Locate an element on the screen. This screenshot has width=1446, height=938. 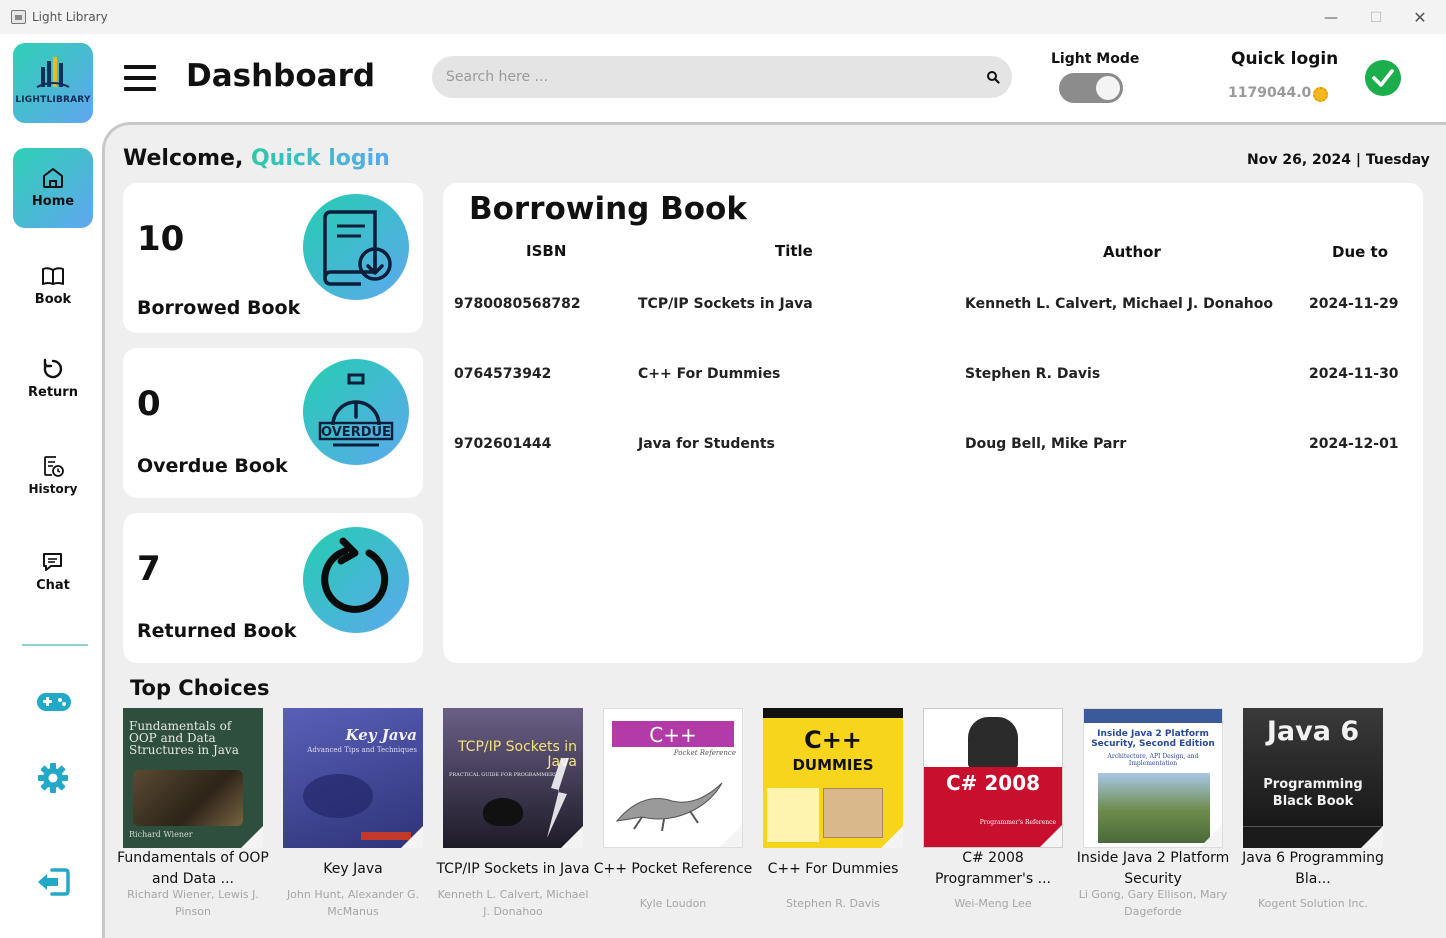
hamburger-icon is located at coordinates (140, 67).